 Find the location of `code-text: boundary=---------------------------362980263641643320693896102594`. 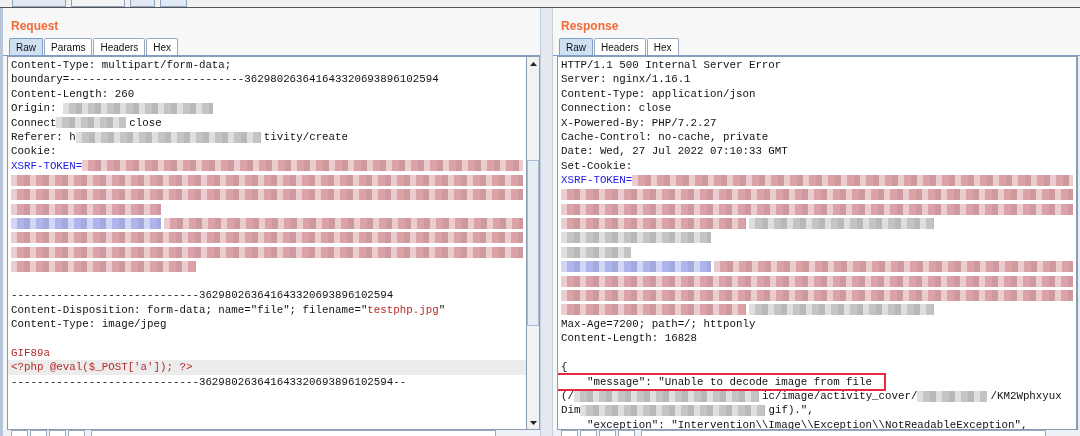

code-text: boundary=---------------------------362980263641643320693896102594 is located at coordinates (225, 79).